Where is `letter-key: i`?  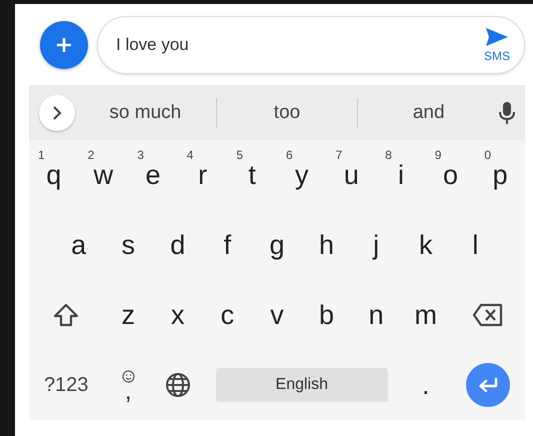 letter-key: i is located at coordinates (401, 175).